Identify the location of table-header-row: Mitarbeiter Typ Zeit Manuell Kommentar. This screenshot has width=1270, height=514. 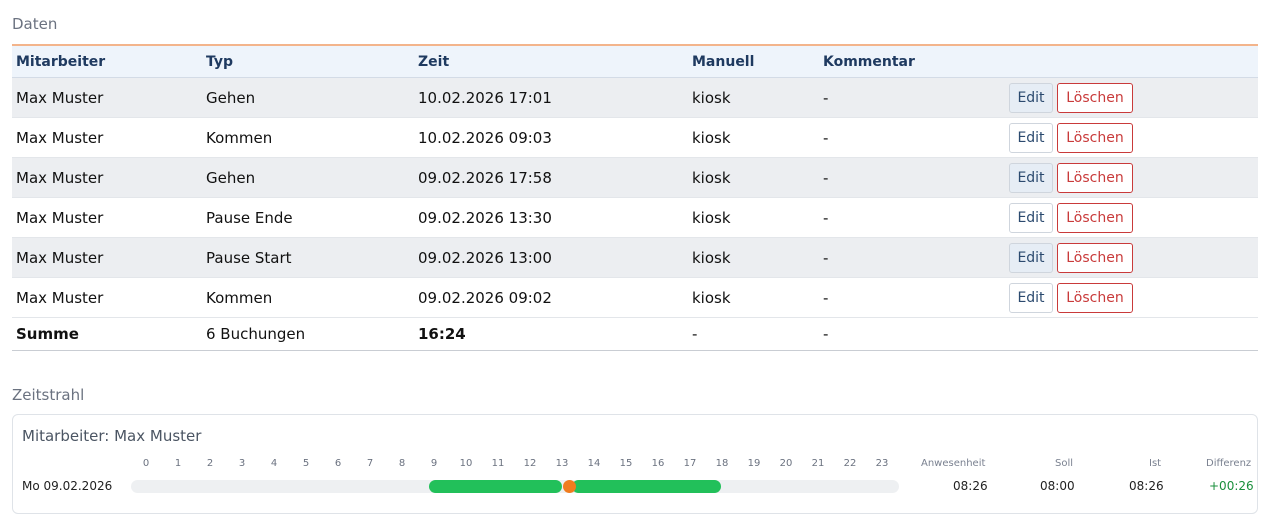
(635, 62).